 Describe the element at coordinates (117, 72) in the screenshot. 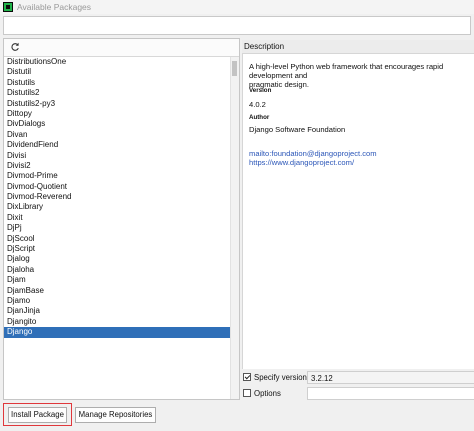

I see `package-list-item: Distutil` at that location.